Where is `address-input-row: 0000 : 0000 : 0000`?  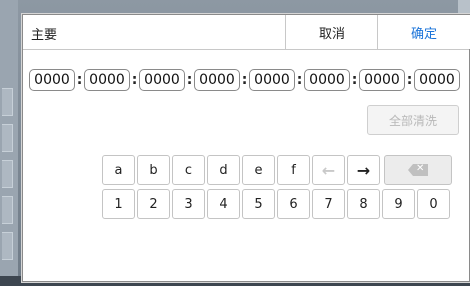 address-input-row: 0000 : 0000 : 0000 is located at coordinates (244, 80).